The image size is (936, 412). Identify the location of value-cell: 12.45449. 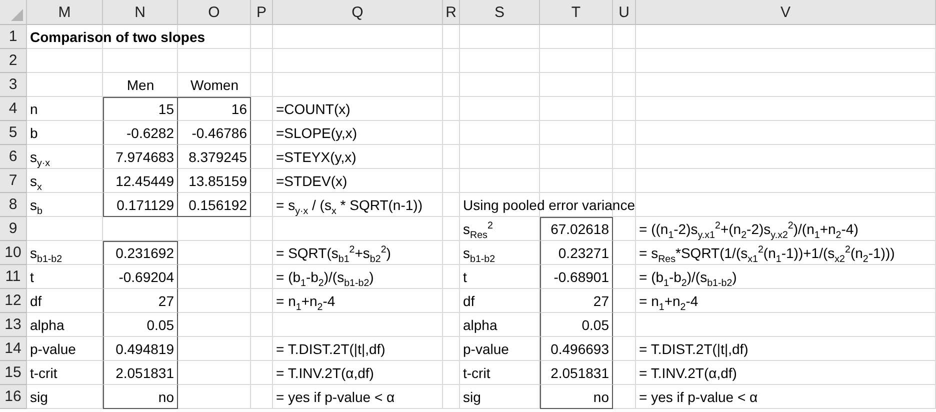
(140, 181).